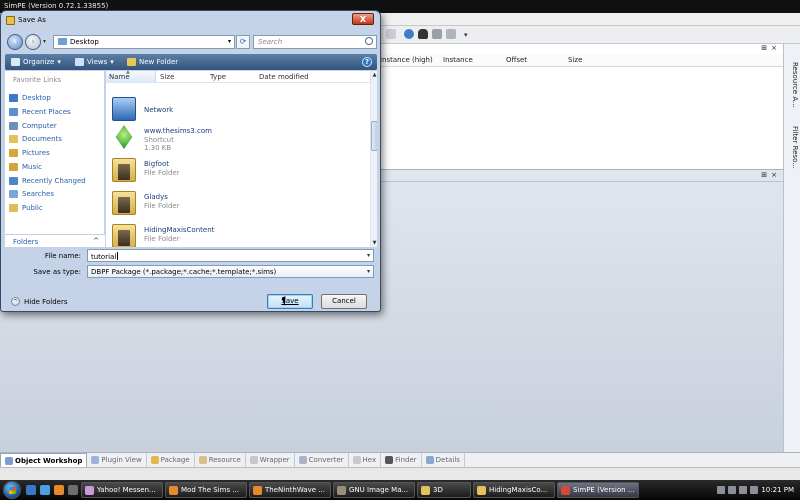  What do you see at coordinates (374, 75) in the screenshot?
I see `scroll-up-icon: ▲` at bounding box center [374, 75].